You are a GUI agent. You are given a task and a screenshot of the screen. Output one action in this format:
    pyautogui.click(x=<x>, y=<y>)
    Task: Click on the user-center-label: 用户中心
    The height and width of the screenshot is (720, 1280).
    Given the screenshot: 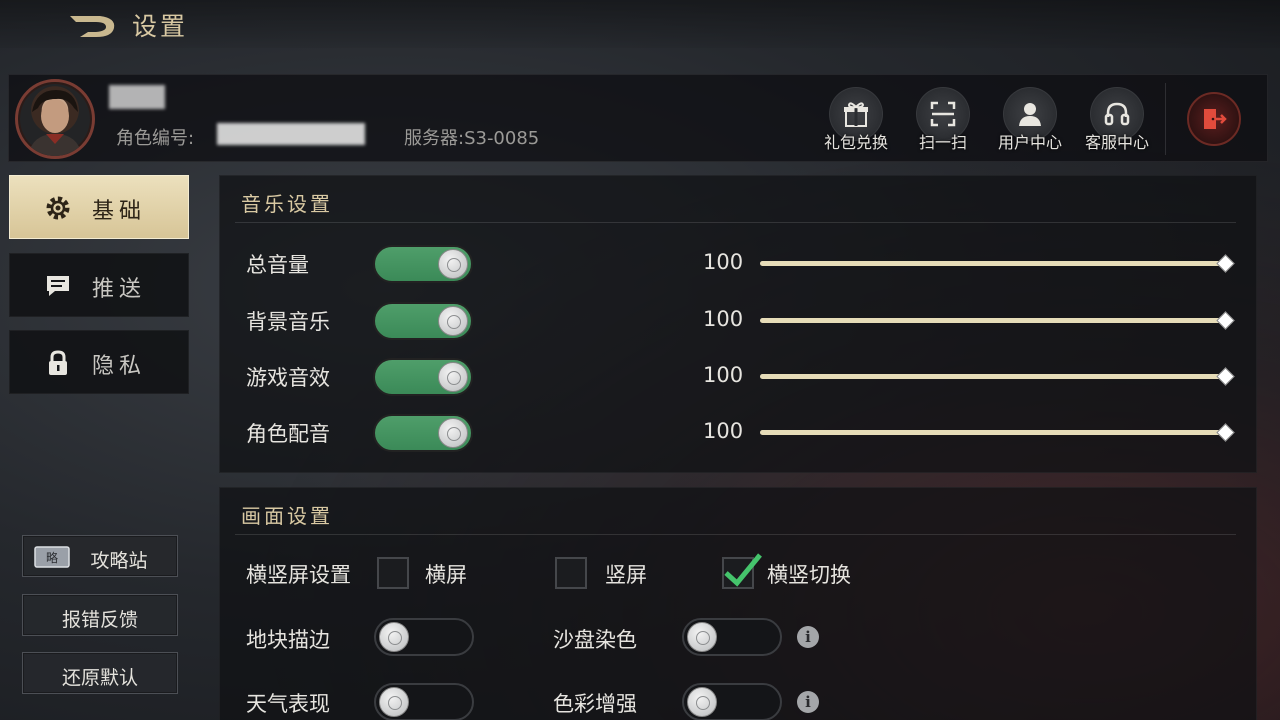 What is the action you would take?
    pyautogui.click(x=1029, y=142)
    